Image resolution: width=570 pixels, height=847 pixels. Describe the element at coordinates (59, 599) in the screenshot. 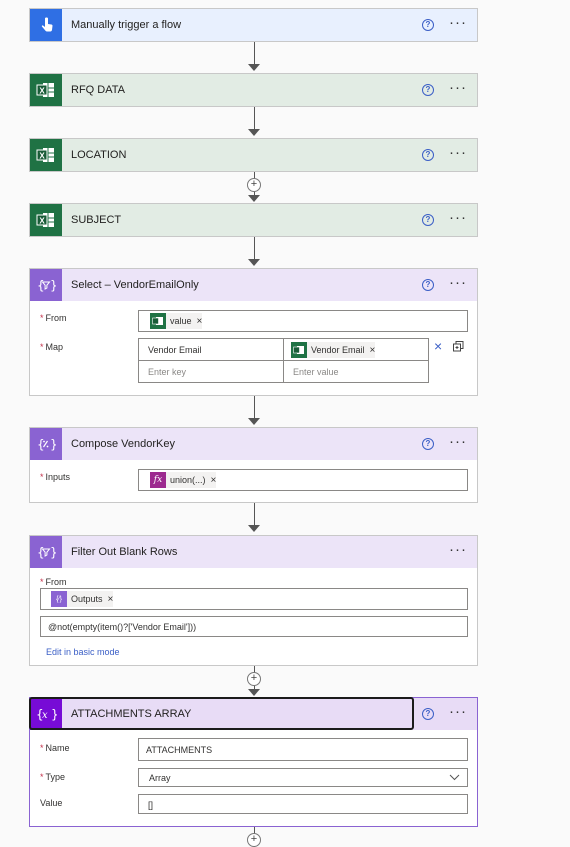

I see `compose-icon: {⁄}` at that location.